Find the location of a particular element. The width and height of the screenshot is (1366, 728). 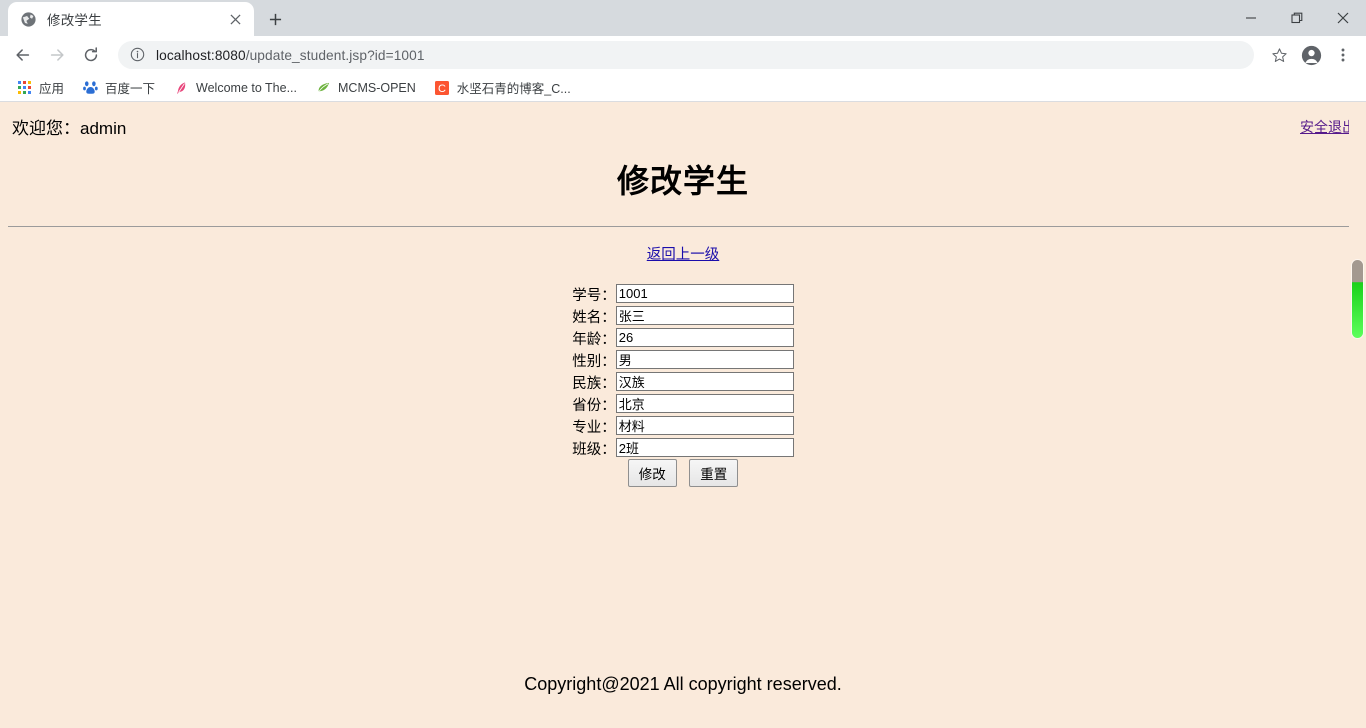

form-row-buttons: 修改 重置 is located at coordinates (683, 473).